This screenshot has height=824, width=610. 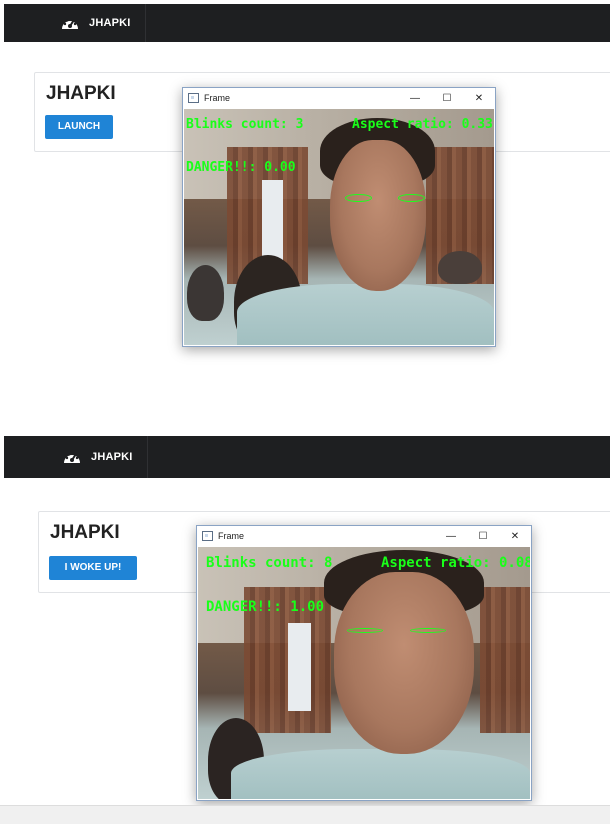 What do you see at coordinates (455, 563) in the screenshot?
I see `aspect-ratio-text: Aspect ratio: 0.08` at bounding box center [455, 563].